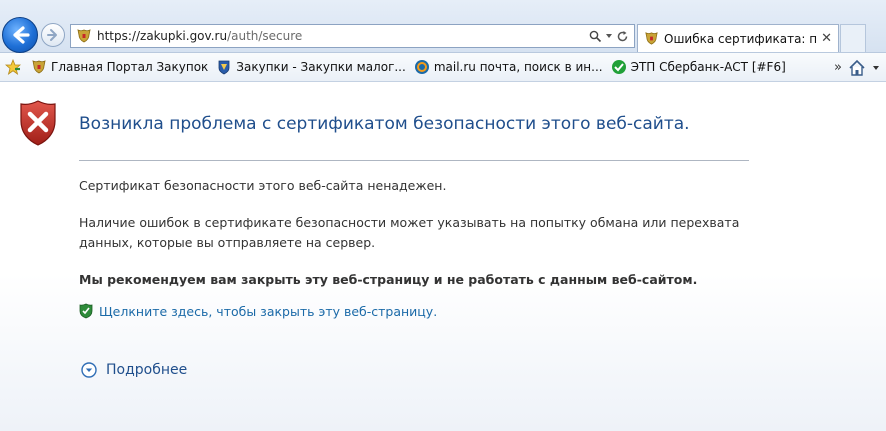 The image size is (886, 431). I want to click on arrow-left-icon, so click(21, 35).